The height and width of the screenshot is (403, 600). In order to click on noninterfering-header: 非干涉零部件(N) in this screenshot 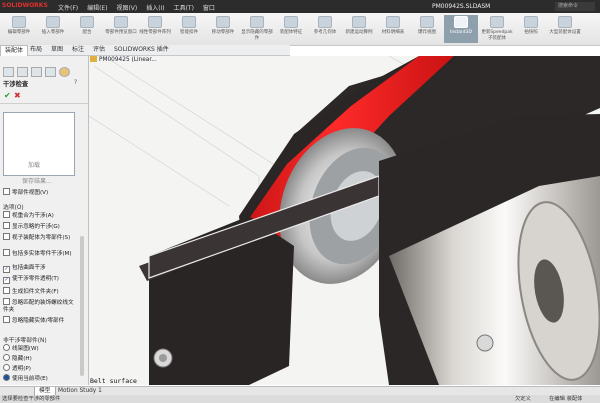, I will do `click(25, 339)`.